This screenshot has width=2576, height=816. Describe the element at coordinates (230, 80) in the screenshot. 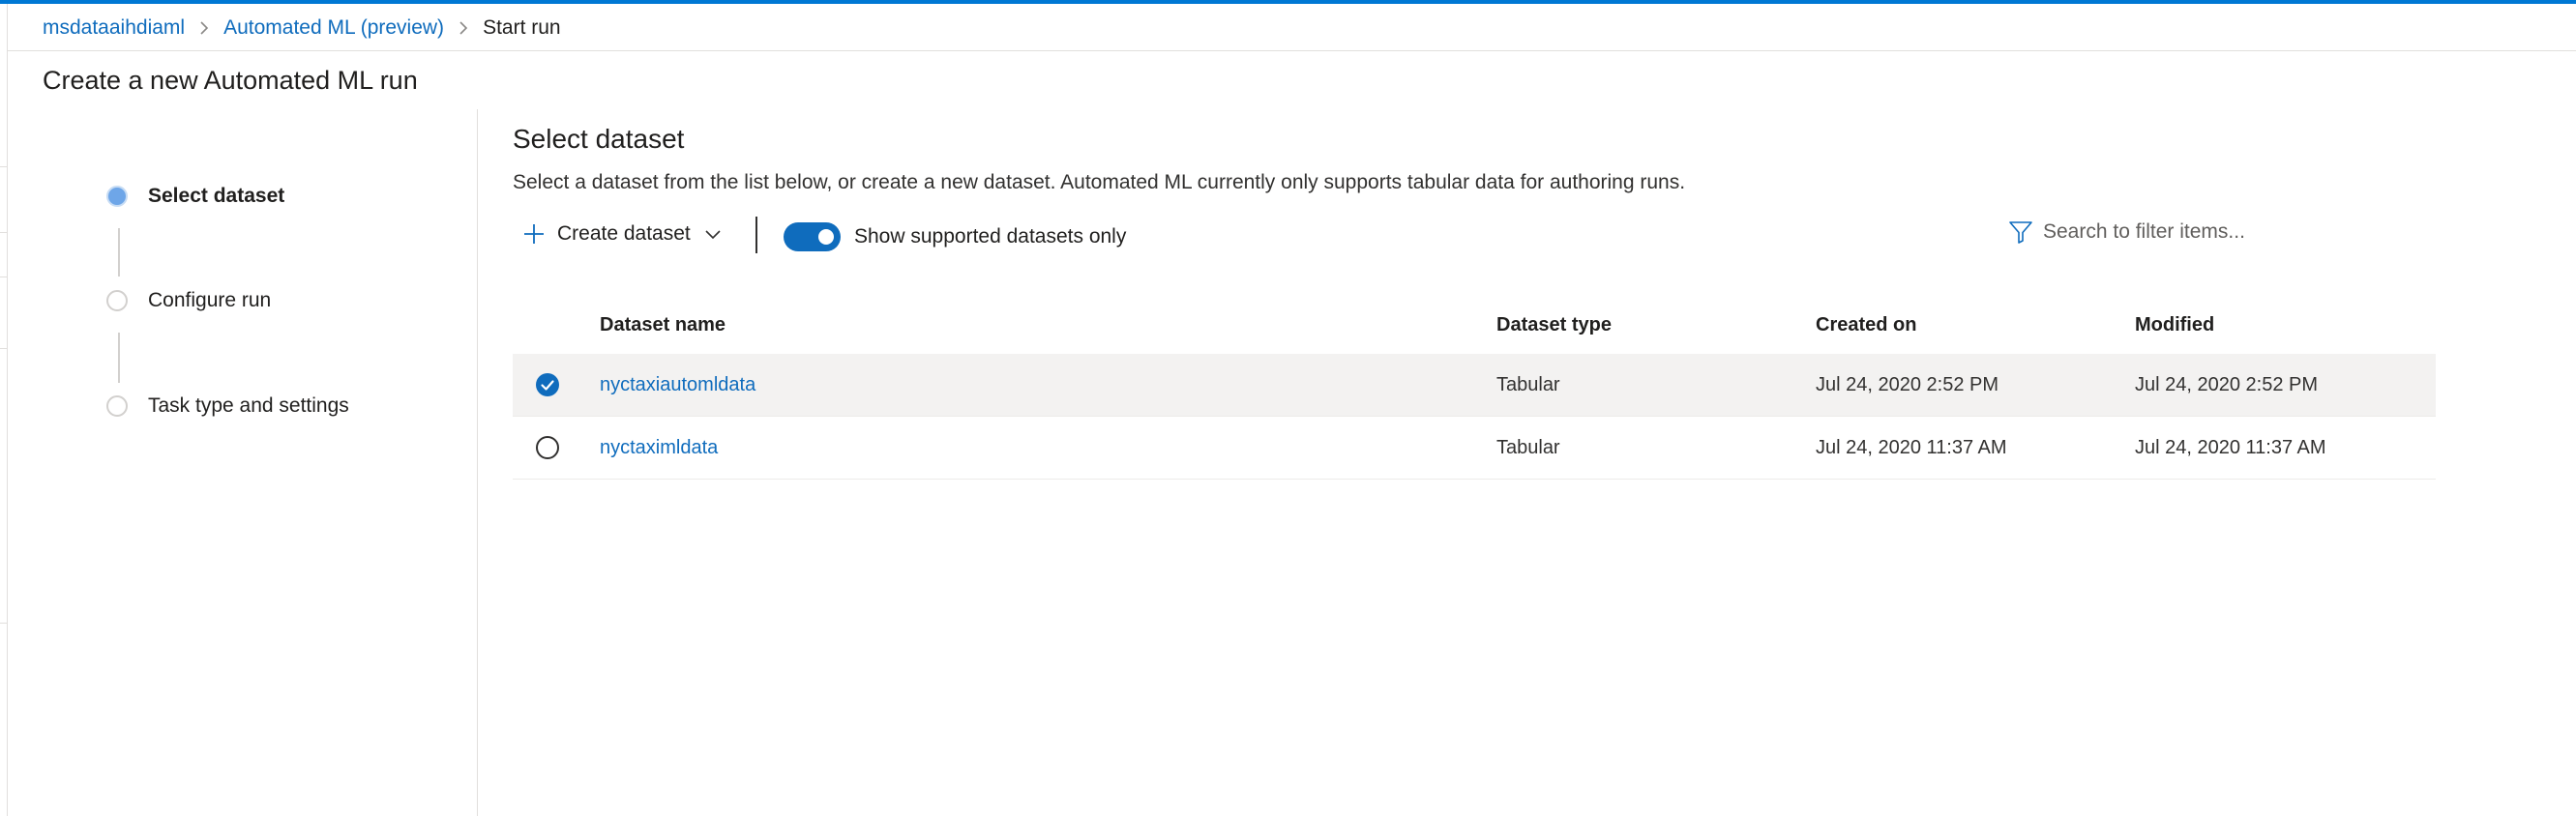

I see `page-title: Create a new Automated ML run` at that location.